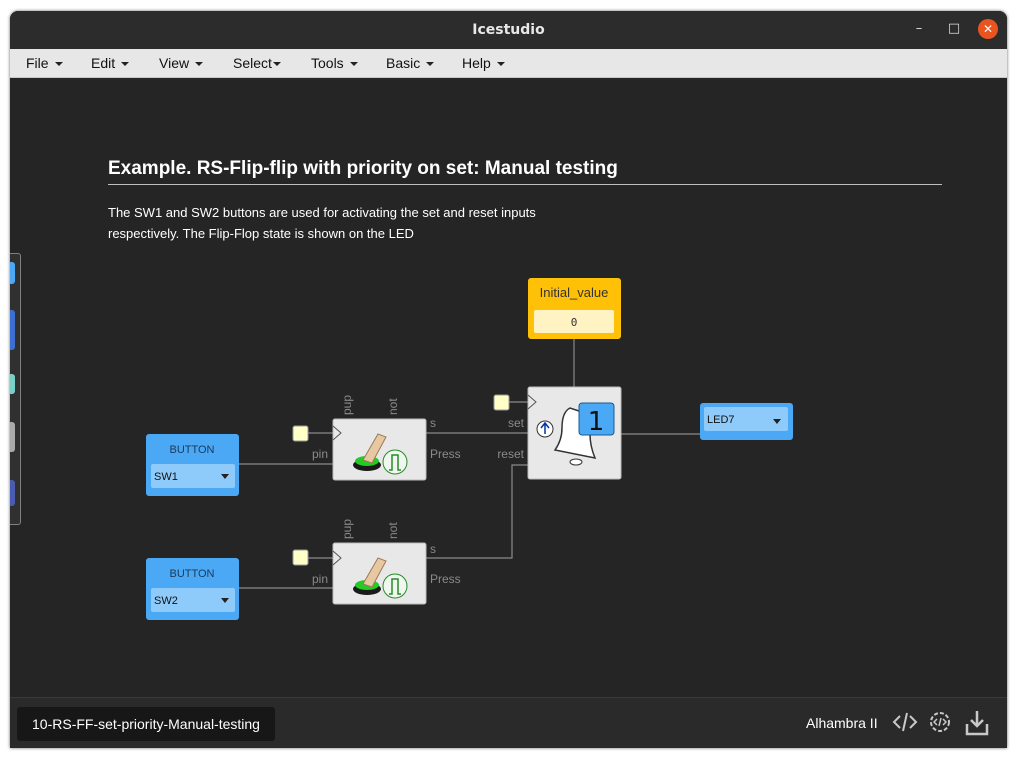  What do you see at coordinates (192, 465) in the screenshot?
I see `button-block-sw1: BUTTON SW1` at bounding box center [192, 465].